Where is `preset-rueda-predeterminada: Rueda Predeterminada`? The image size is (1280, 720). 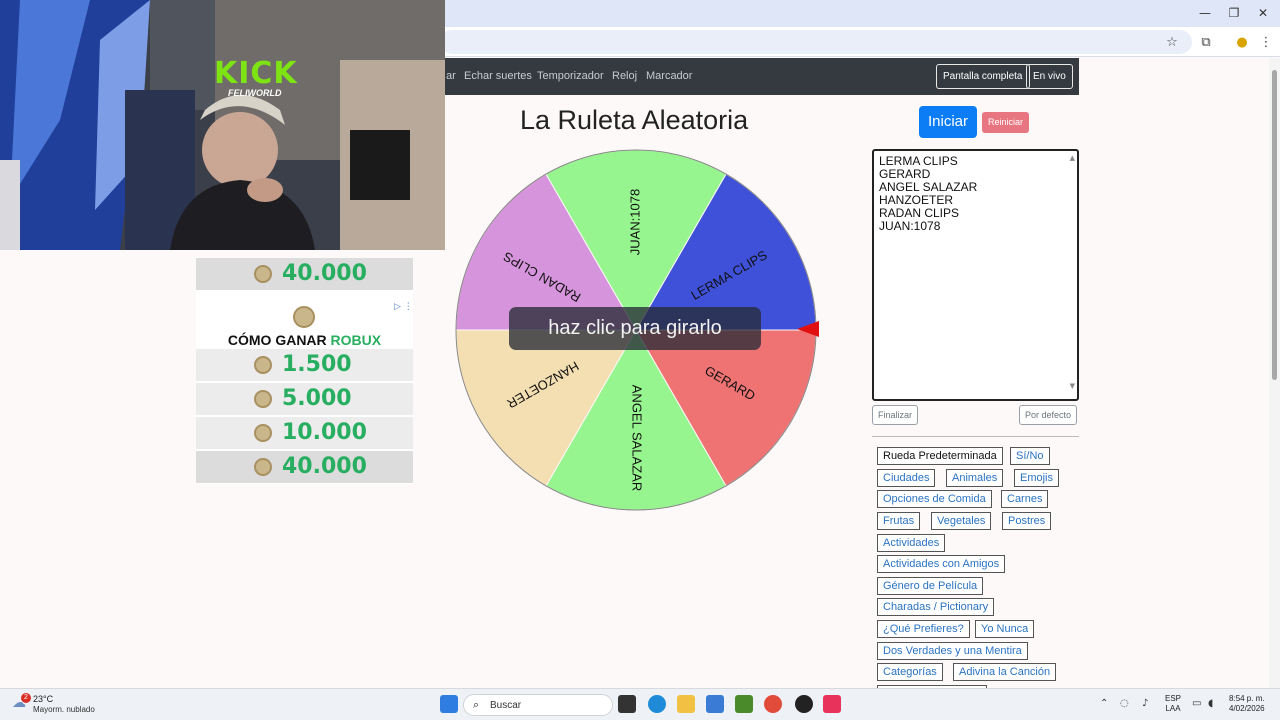
preset-rueda-predeterminada: Rueda Predeterminada is located at coordinates (940, 456).